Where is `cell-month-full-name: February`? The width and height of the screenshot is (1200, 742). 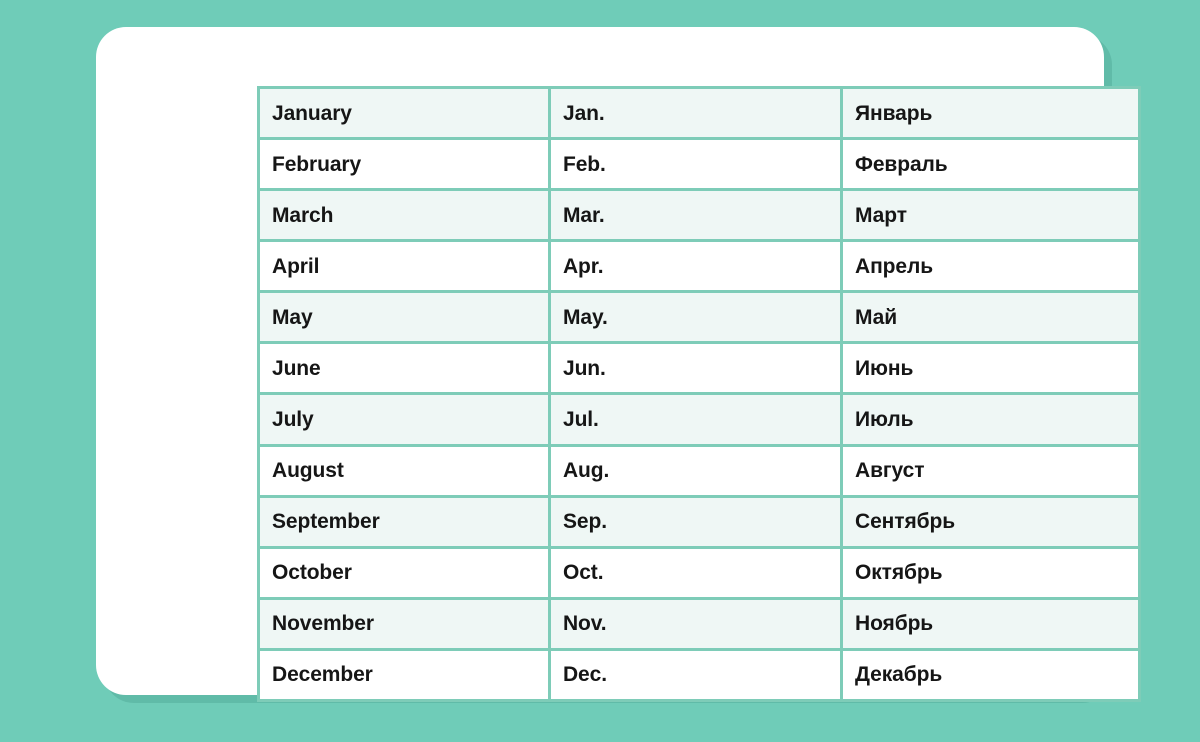
cell-month-full-name: February is located at coordinates (404, 164).